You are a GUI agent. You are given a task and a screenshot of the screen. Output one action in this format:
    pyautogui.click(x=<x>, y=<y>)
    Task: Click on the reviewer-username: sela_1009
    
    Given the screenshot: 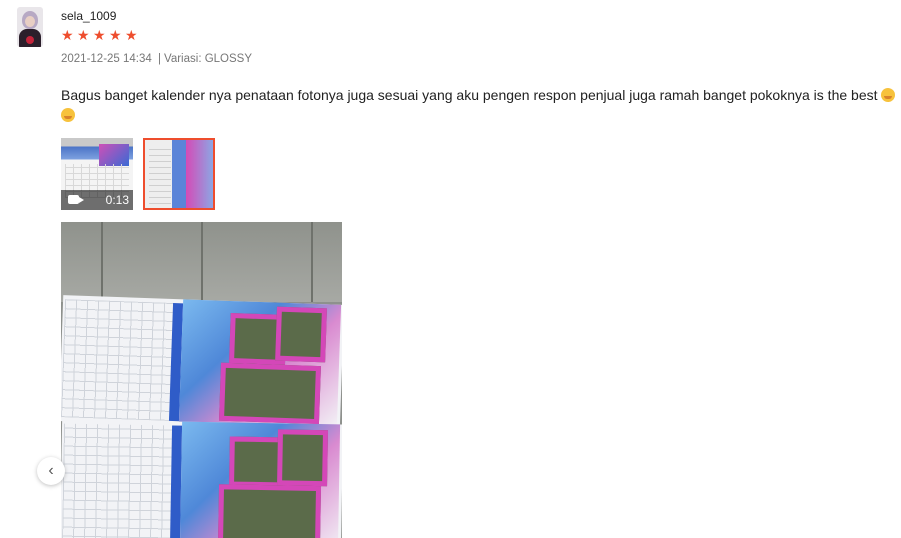 What is the action you would take?
    pyautogui.click(x=88, y=16)
    